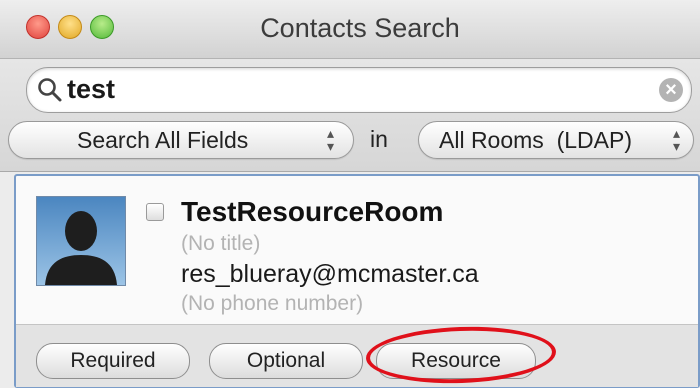  Describe the element at coordinates (163, 140) in the screenshot. I see `search-fields-selected: Search All Fields` at that location.